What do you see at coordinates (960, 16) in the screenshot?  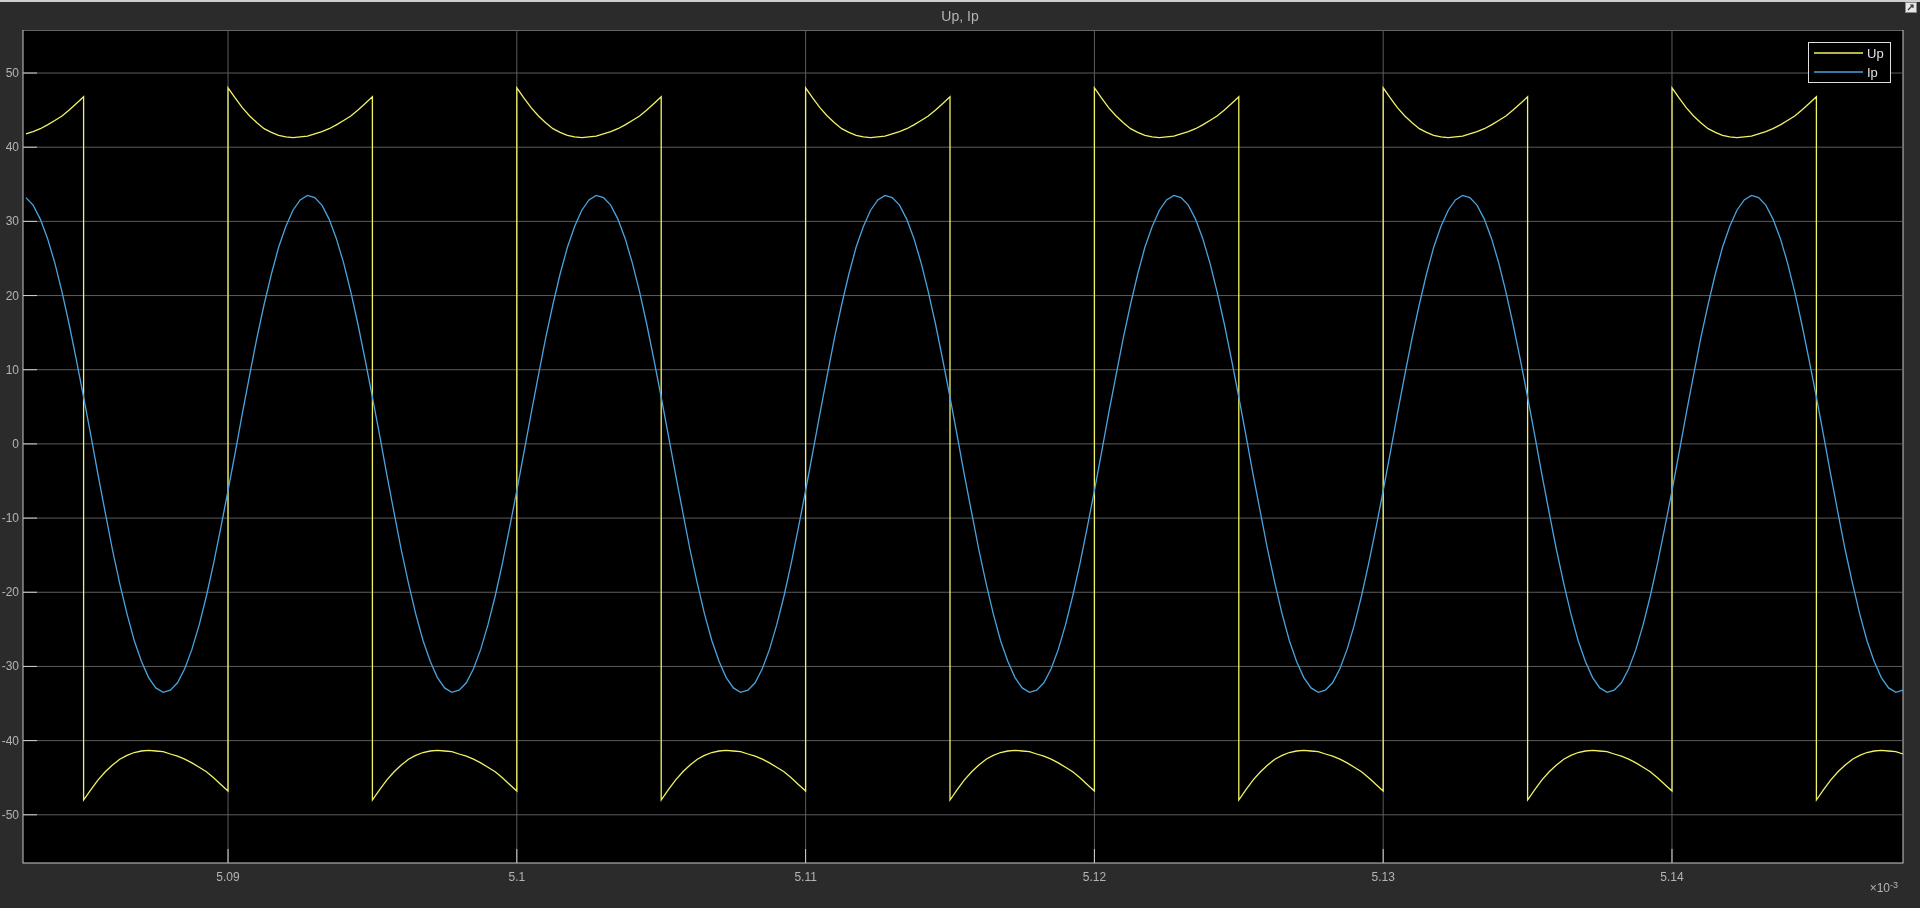 I see `plot-title: Up, Ip` at bounding box center [960, 16].